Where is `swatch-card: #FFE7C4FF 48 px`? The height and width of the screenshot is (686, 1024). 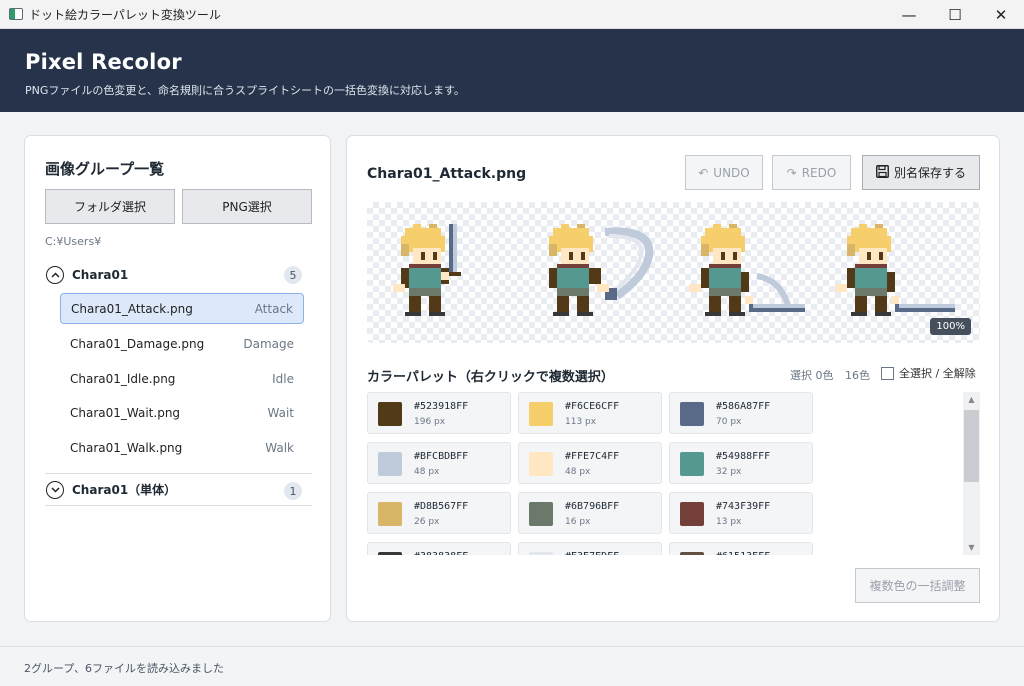 swatch-card: #FFE7C4FF 48 px is located at coordinates (590, 463).